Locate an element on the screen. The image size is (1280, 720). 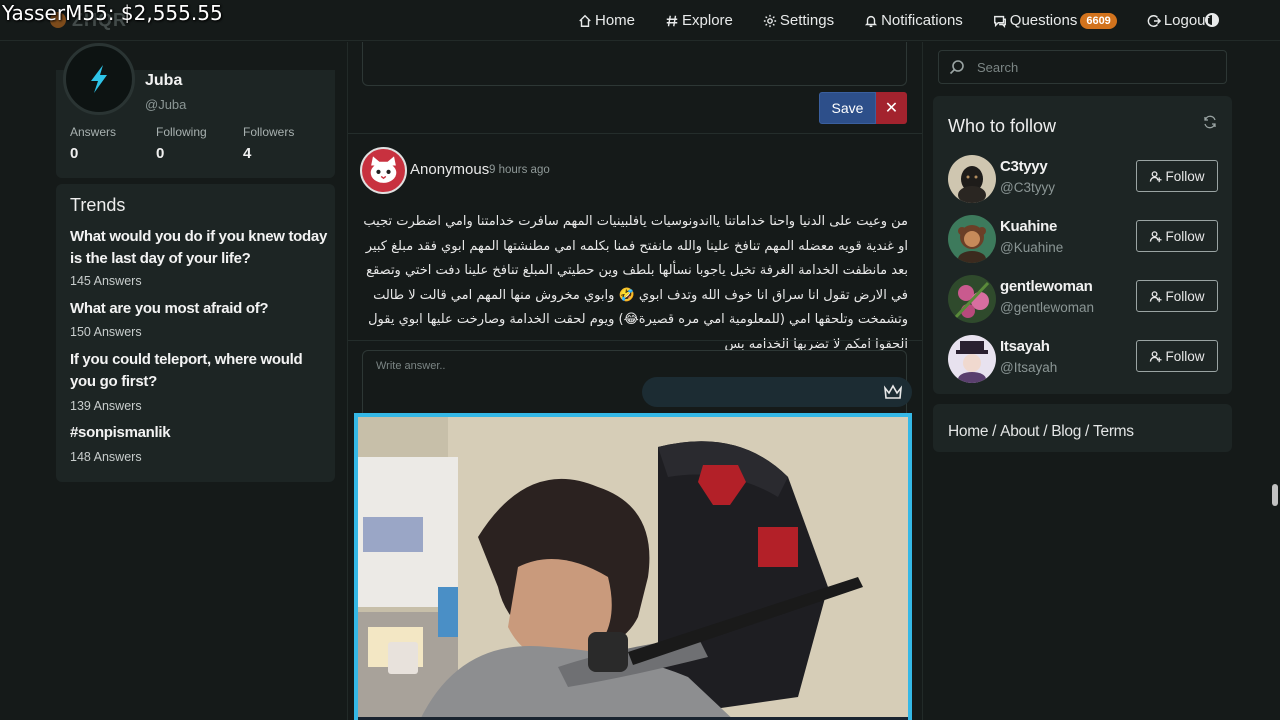
nav-logout: Logout is located at coordinates (1178, 20).